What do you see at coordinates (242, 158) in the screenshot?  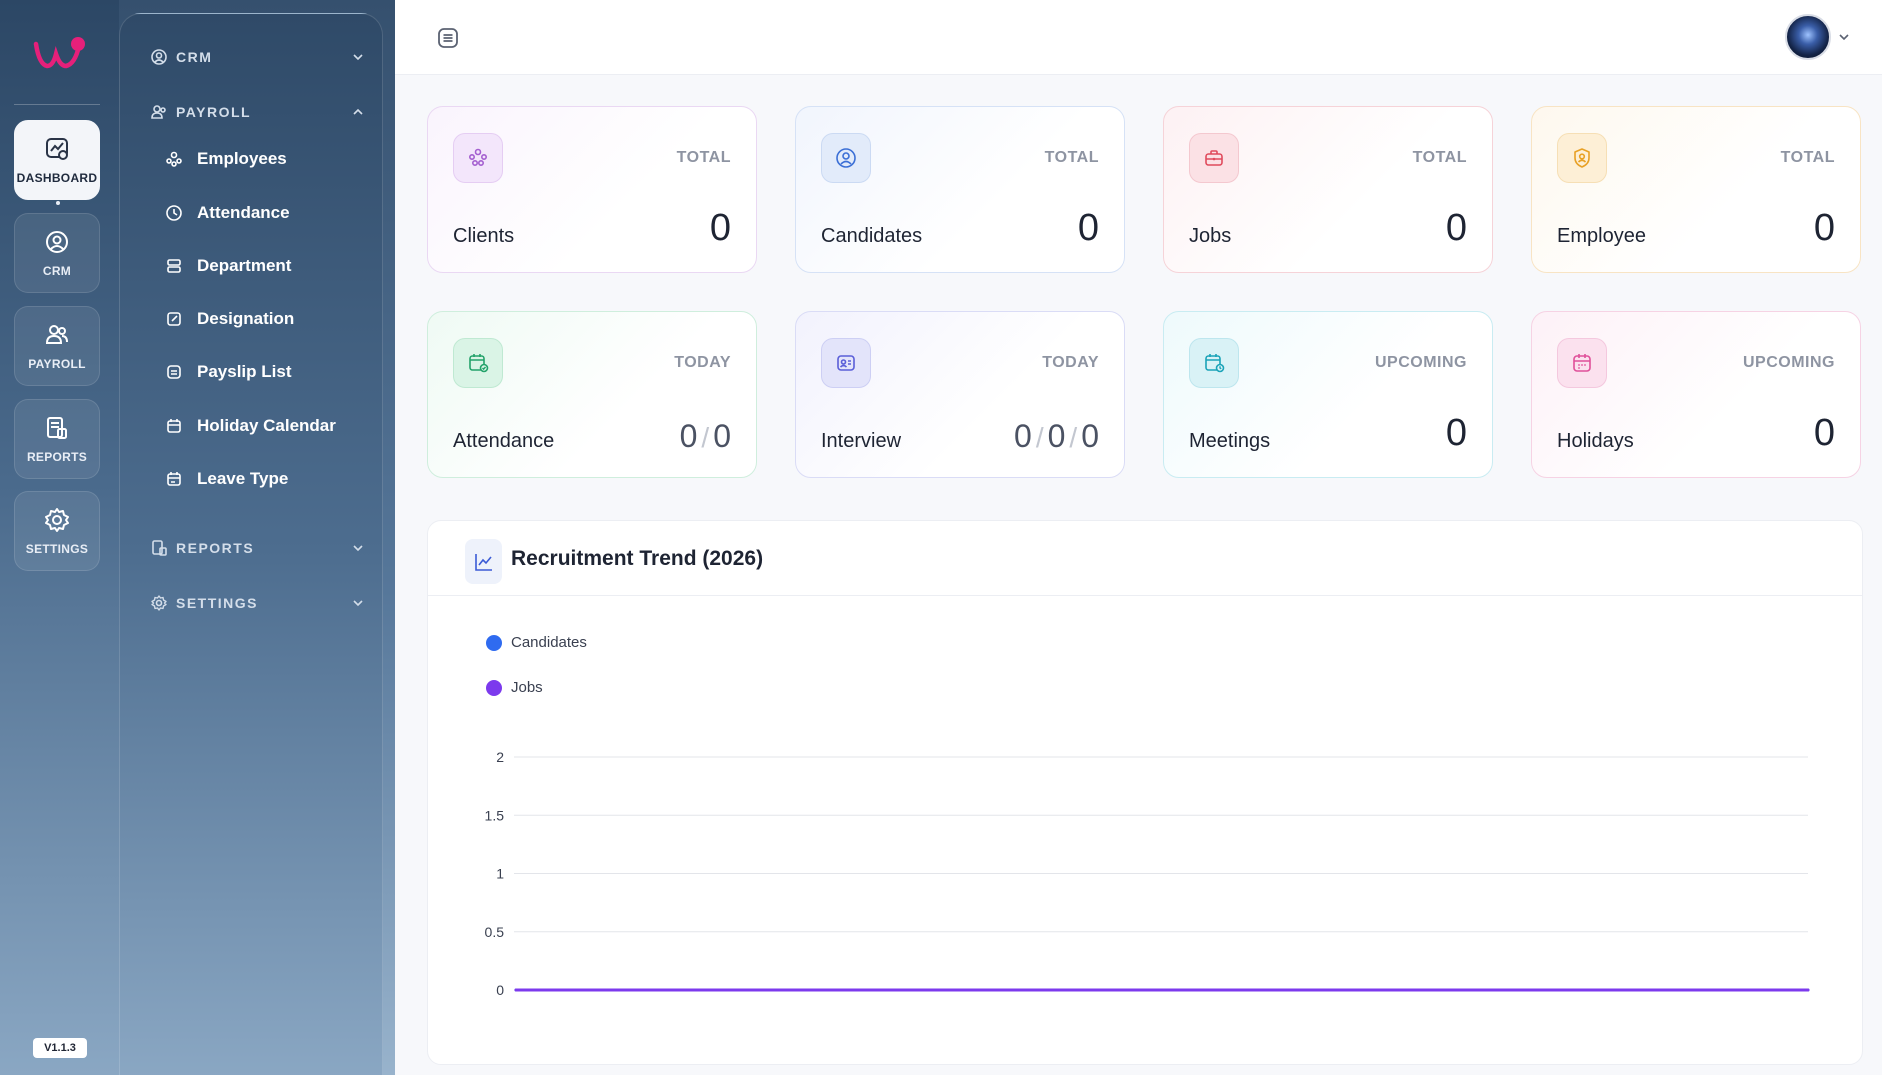 I see `submenu-item-label: Employees` at bounding box center [242, 158].